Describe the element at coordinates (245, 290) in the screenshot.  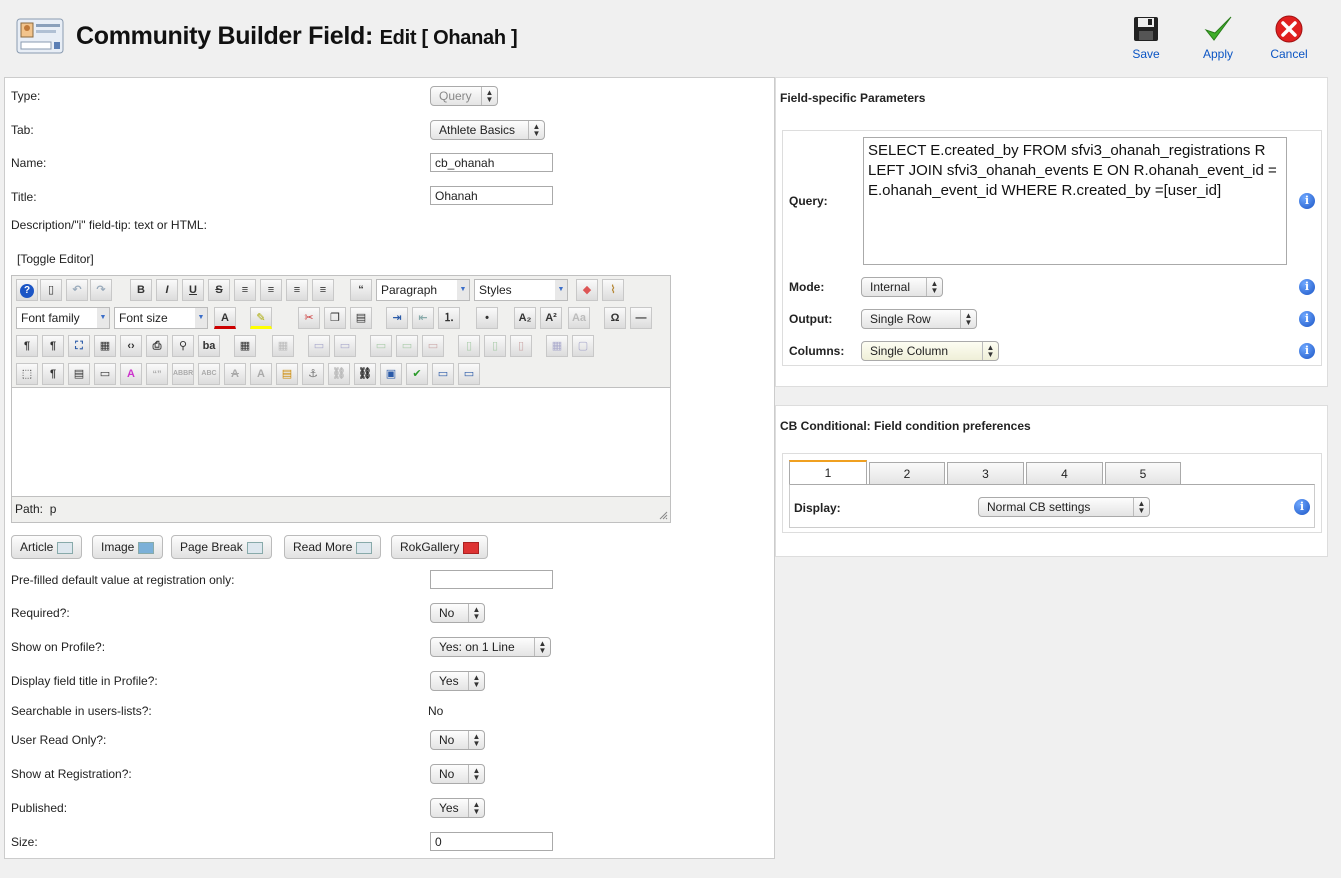
I see `align-justify-icon: ≡` at that location.